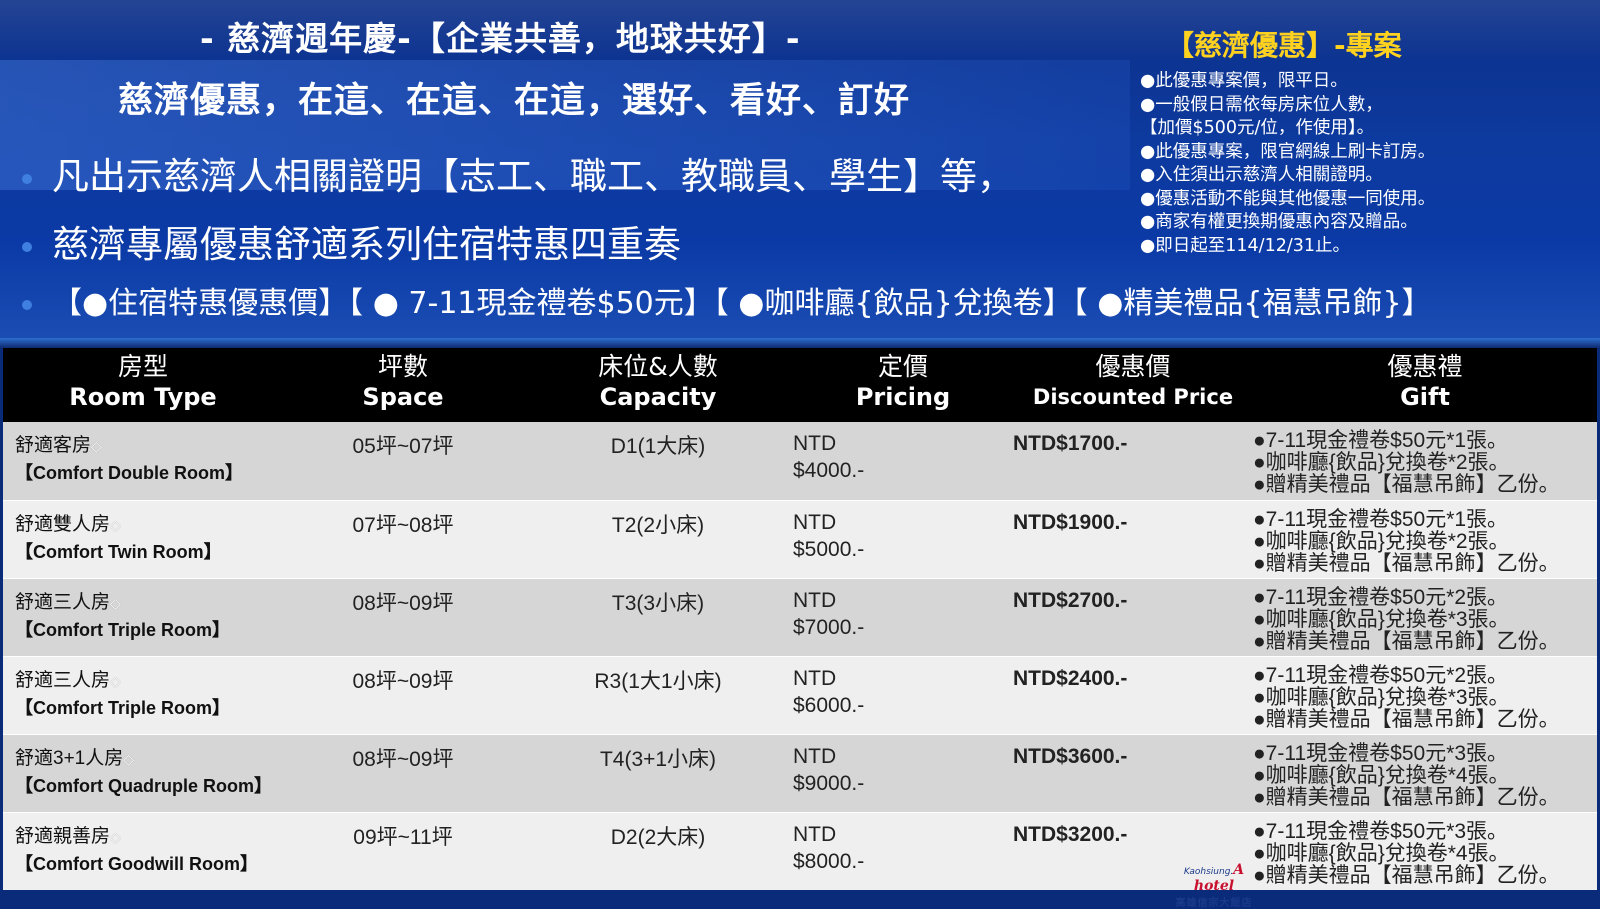  What do you see at coordinates (366, 244) in the screenshot?
I see `promo-line-text: 慈濟專屬優惠舒適系列住宿特惠四重奏` at bounding box center [366, 244].